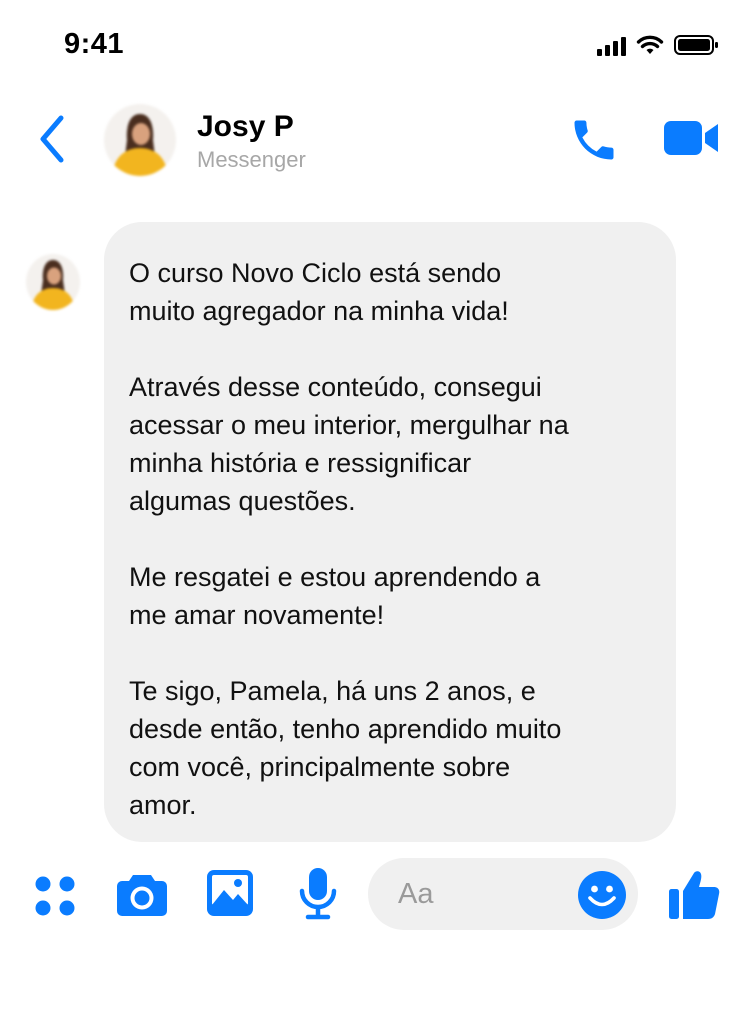  I want to click on back-chevron-icon, so click(52, 139).